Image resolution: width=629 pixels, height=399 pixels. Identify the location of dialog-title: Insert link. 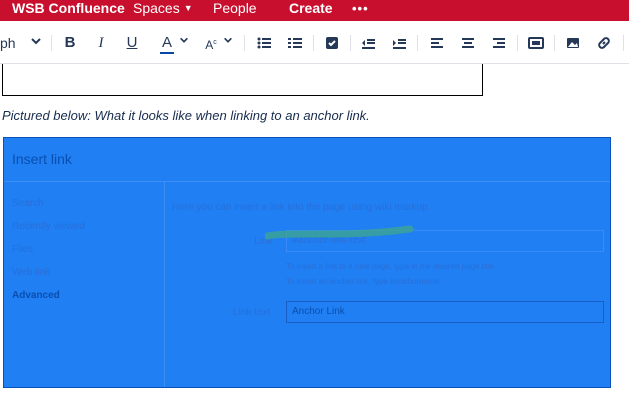
(42, 159).